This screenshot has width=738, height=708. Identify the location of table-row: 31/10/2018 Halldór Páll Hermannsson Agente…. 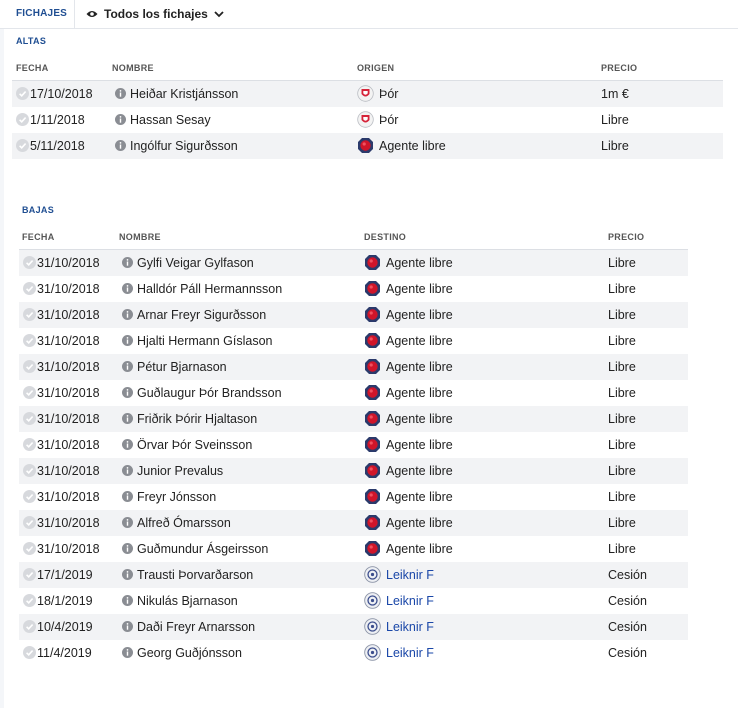
(353, 289).